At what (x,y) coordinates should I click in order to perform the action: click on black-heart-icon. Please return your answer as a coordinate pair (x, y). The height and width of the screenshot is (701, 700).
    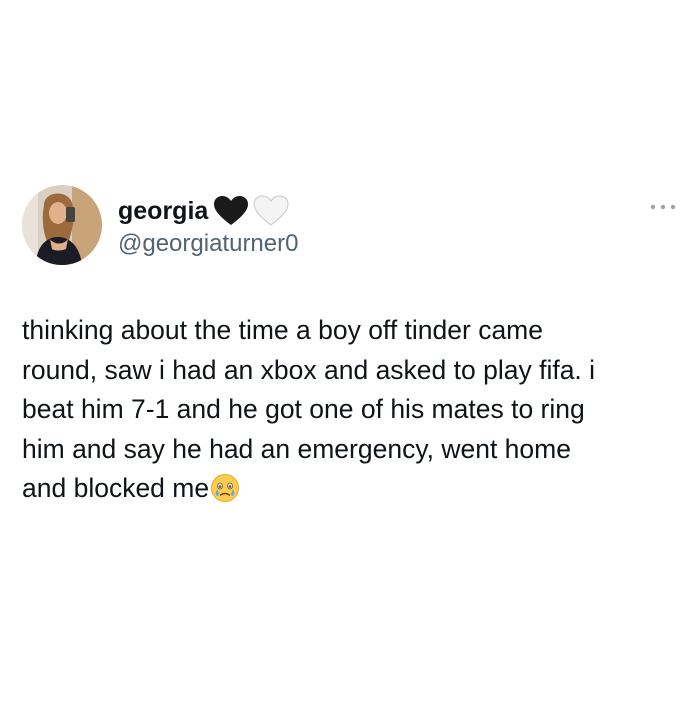
    Looking at the image, I should click on (231, 210).